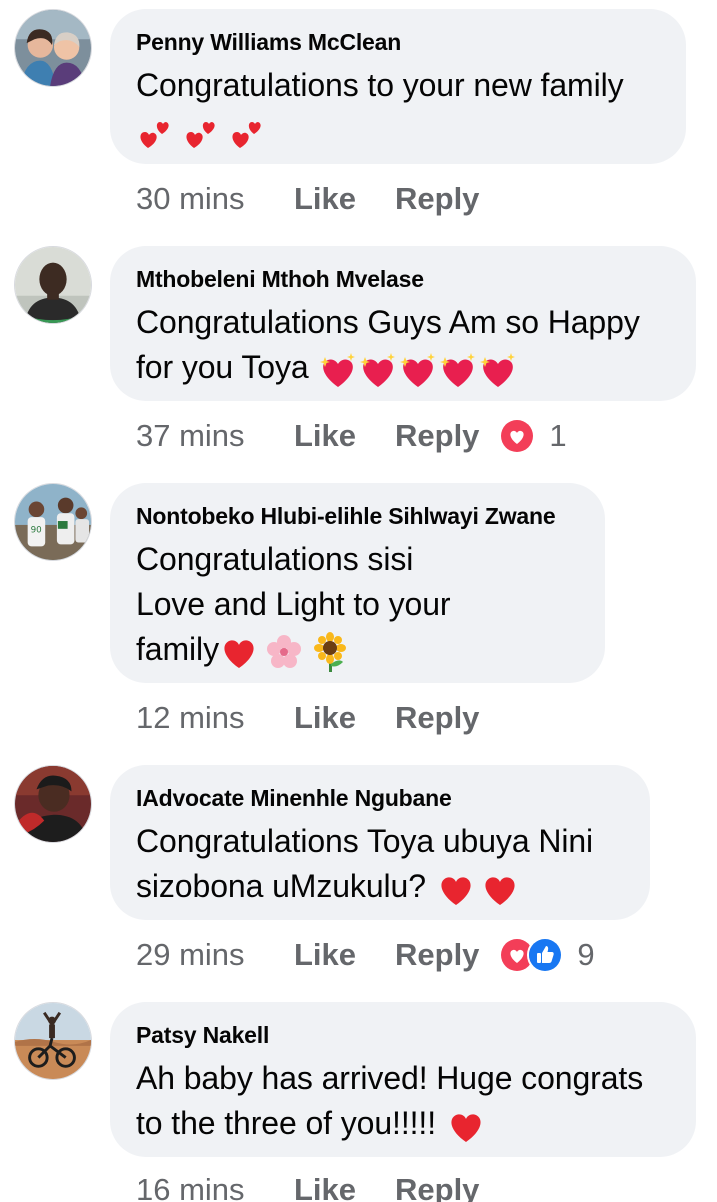 This screenshot has width=717, height=1202. I want to click on reaction-summary: 9, so click(547, 955).